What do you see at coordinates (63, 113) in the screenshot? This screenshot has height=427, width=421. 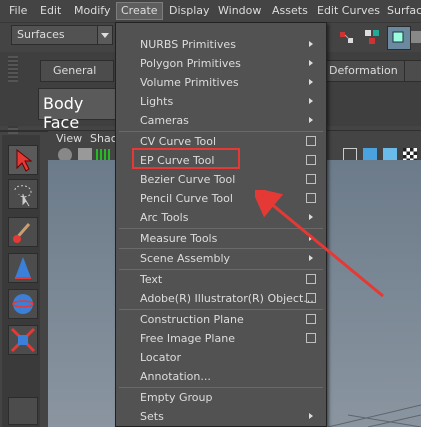 I see `body-face-label: Body Face` at bounding box center [63, 113].